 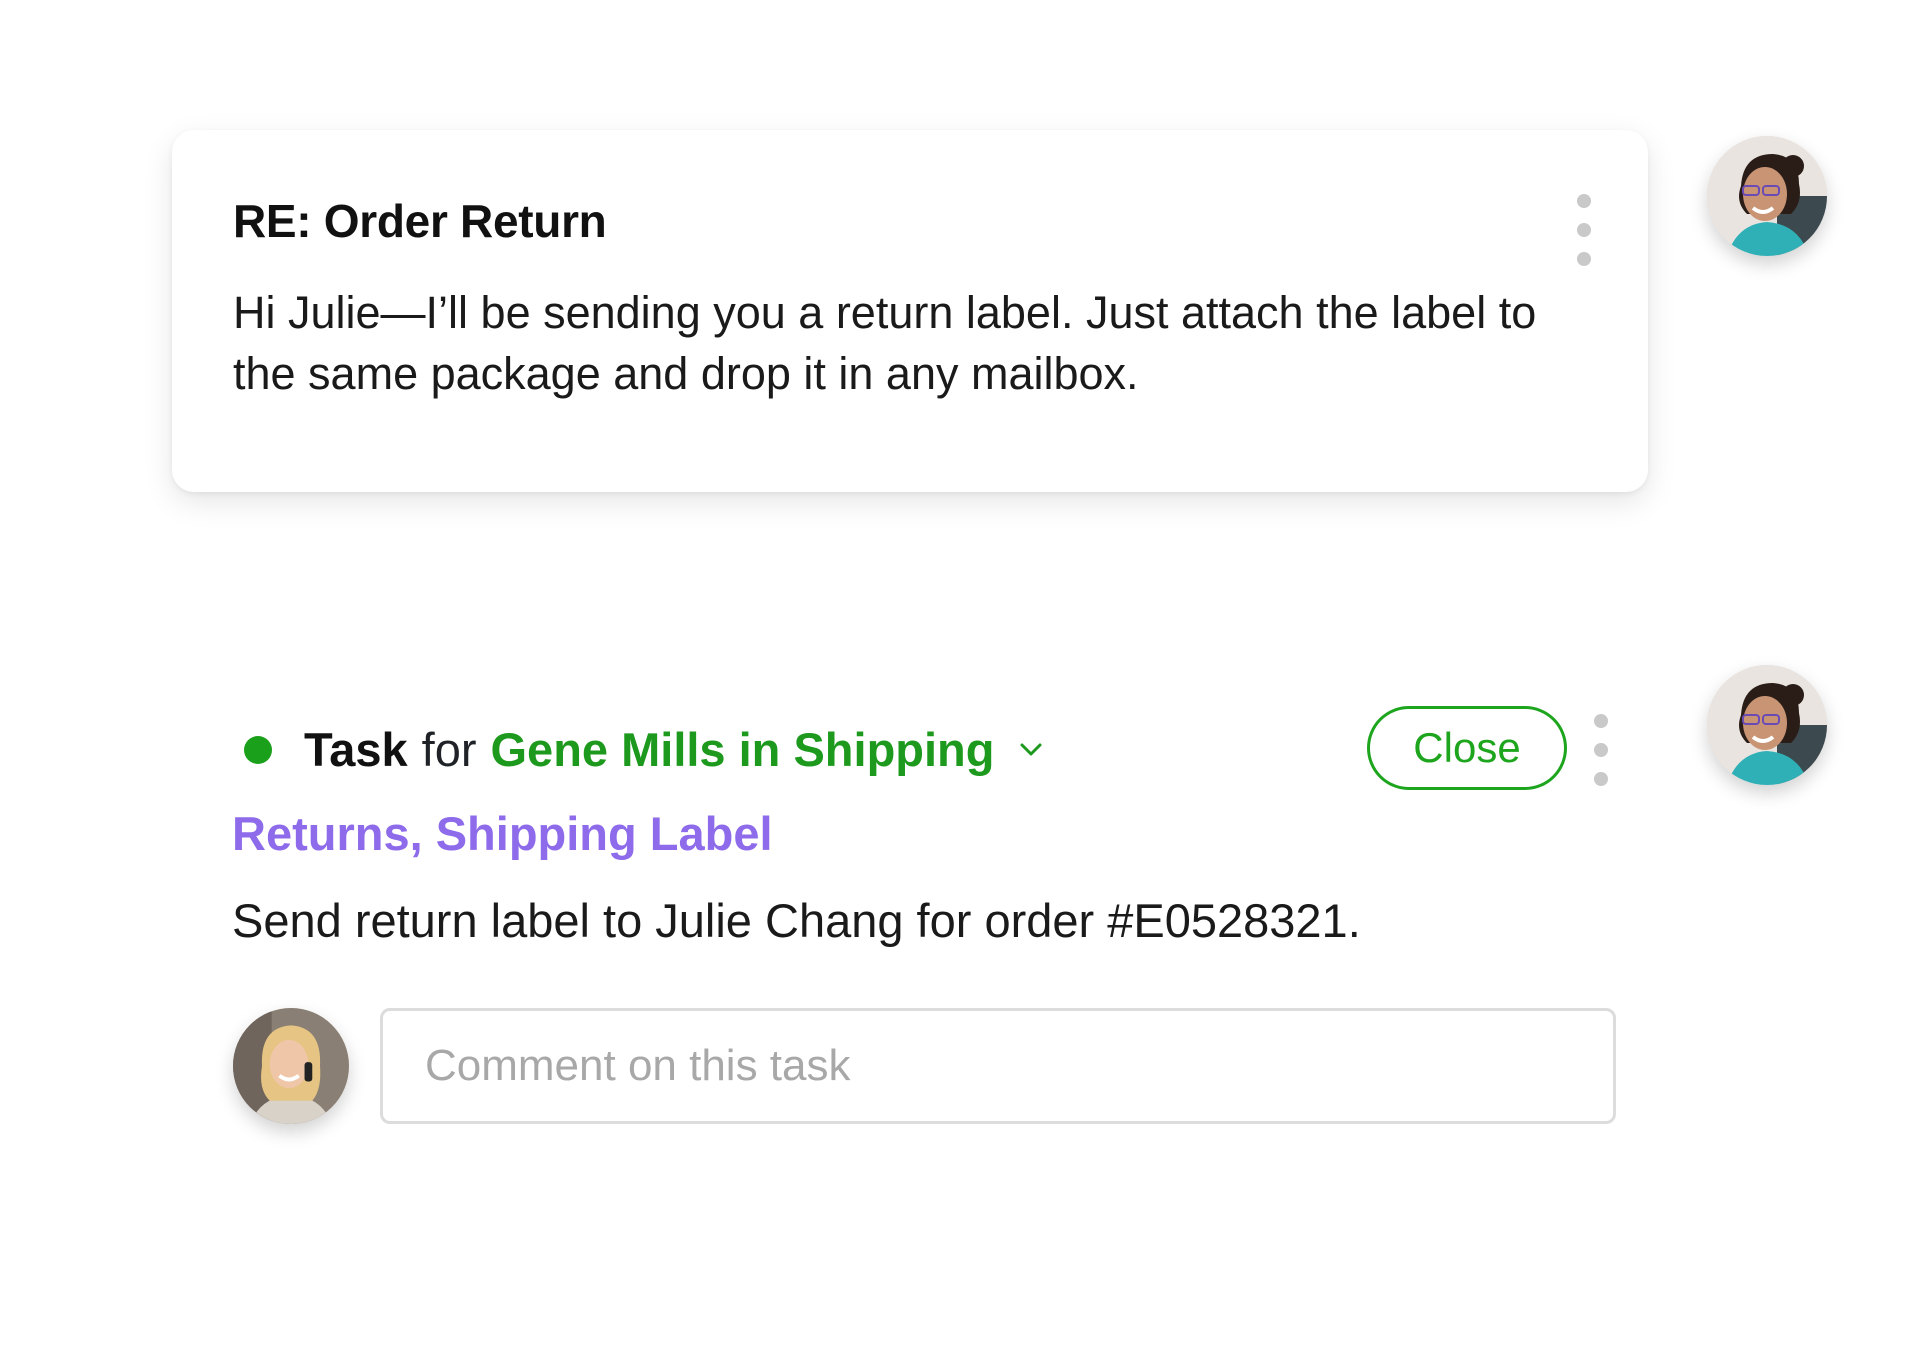 What do you see at coordinates (1031, 750) in the screenshot?
I see `chevron-down-icon` at bounding box center [1031, 750].